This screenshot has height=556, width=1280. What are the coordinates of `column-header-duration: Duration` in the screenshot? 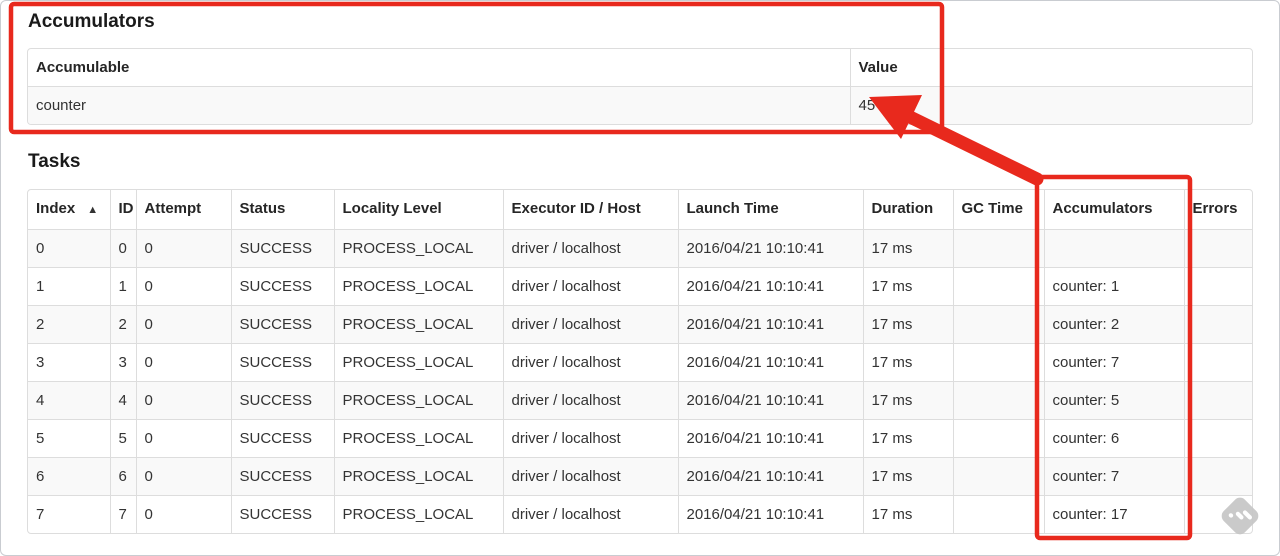 It's located at (908, 210).